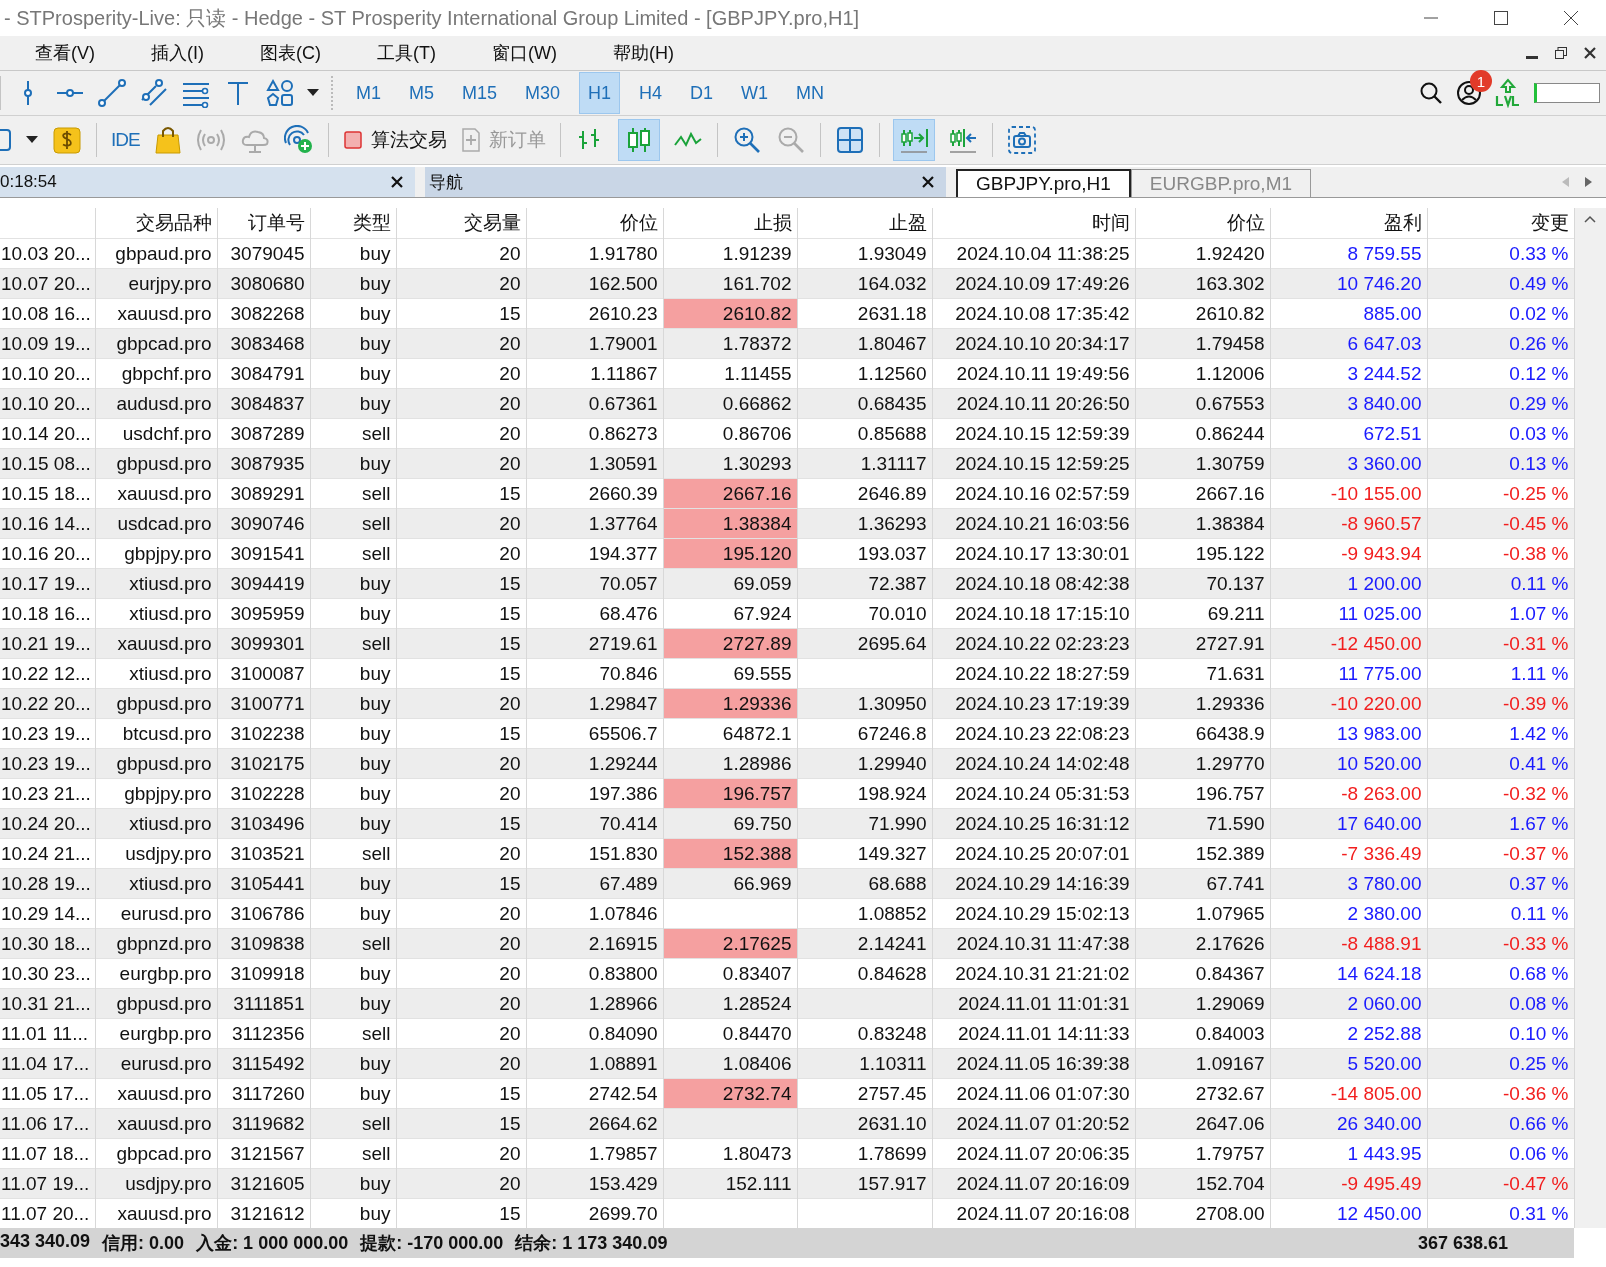 This screenshot has height=1267, width=1606. What do you see at coordinates (651, 93) in the screenshot?
I see `timeframe-button: H4` at bounding box center [651, 93].